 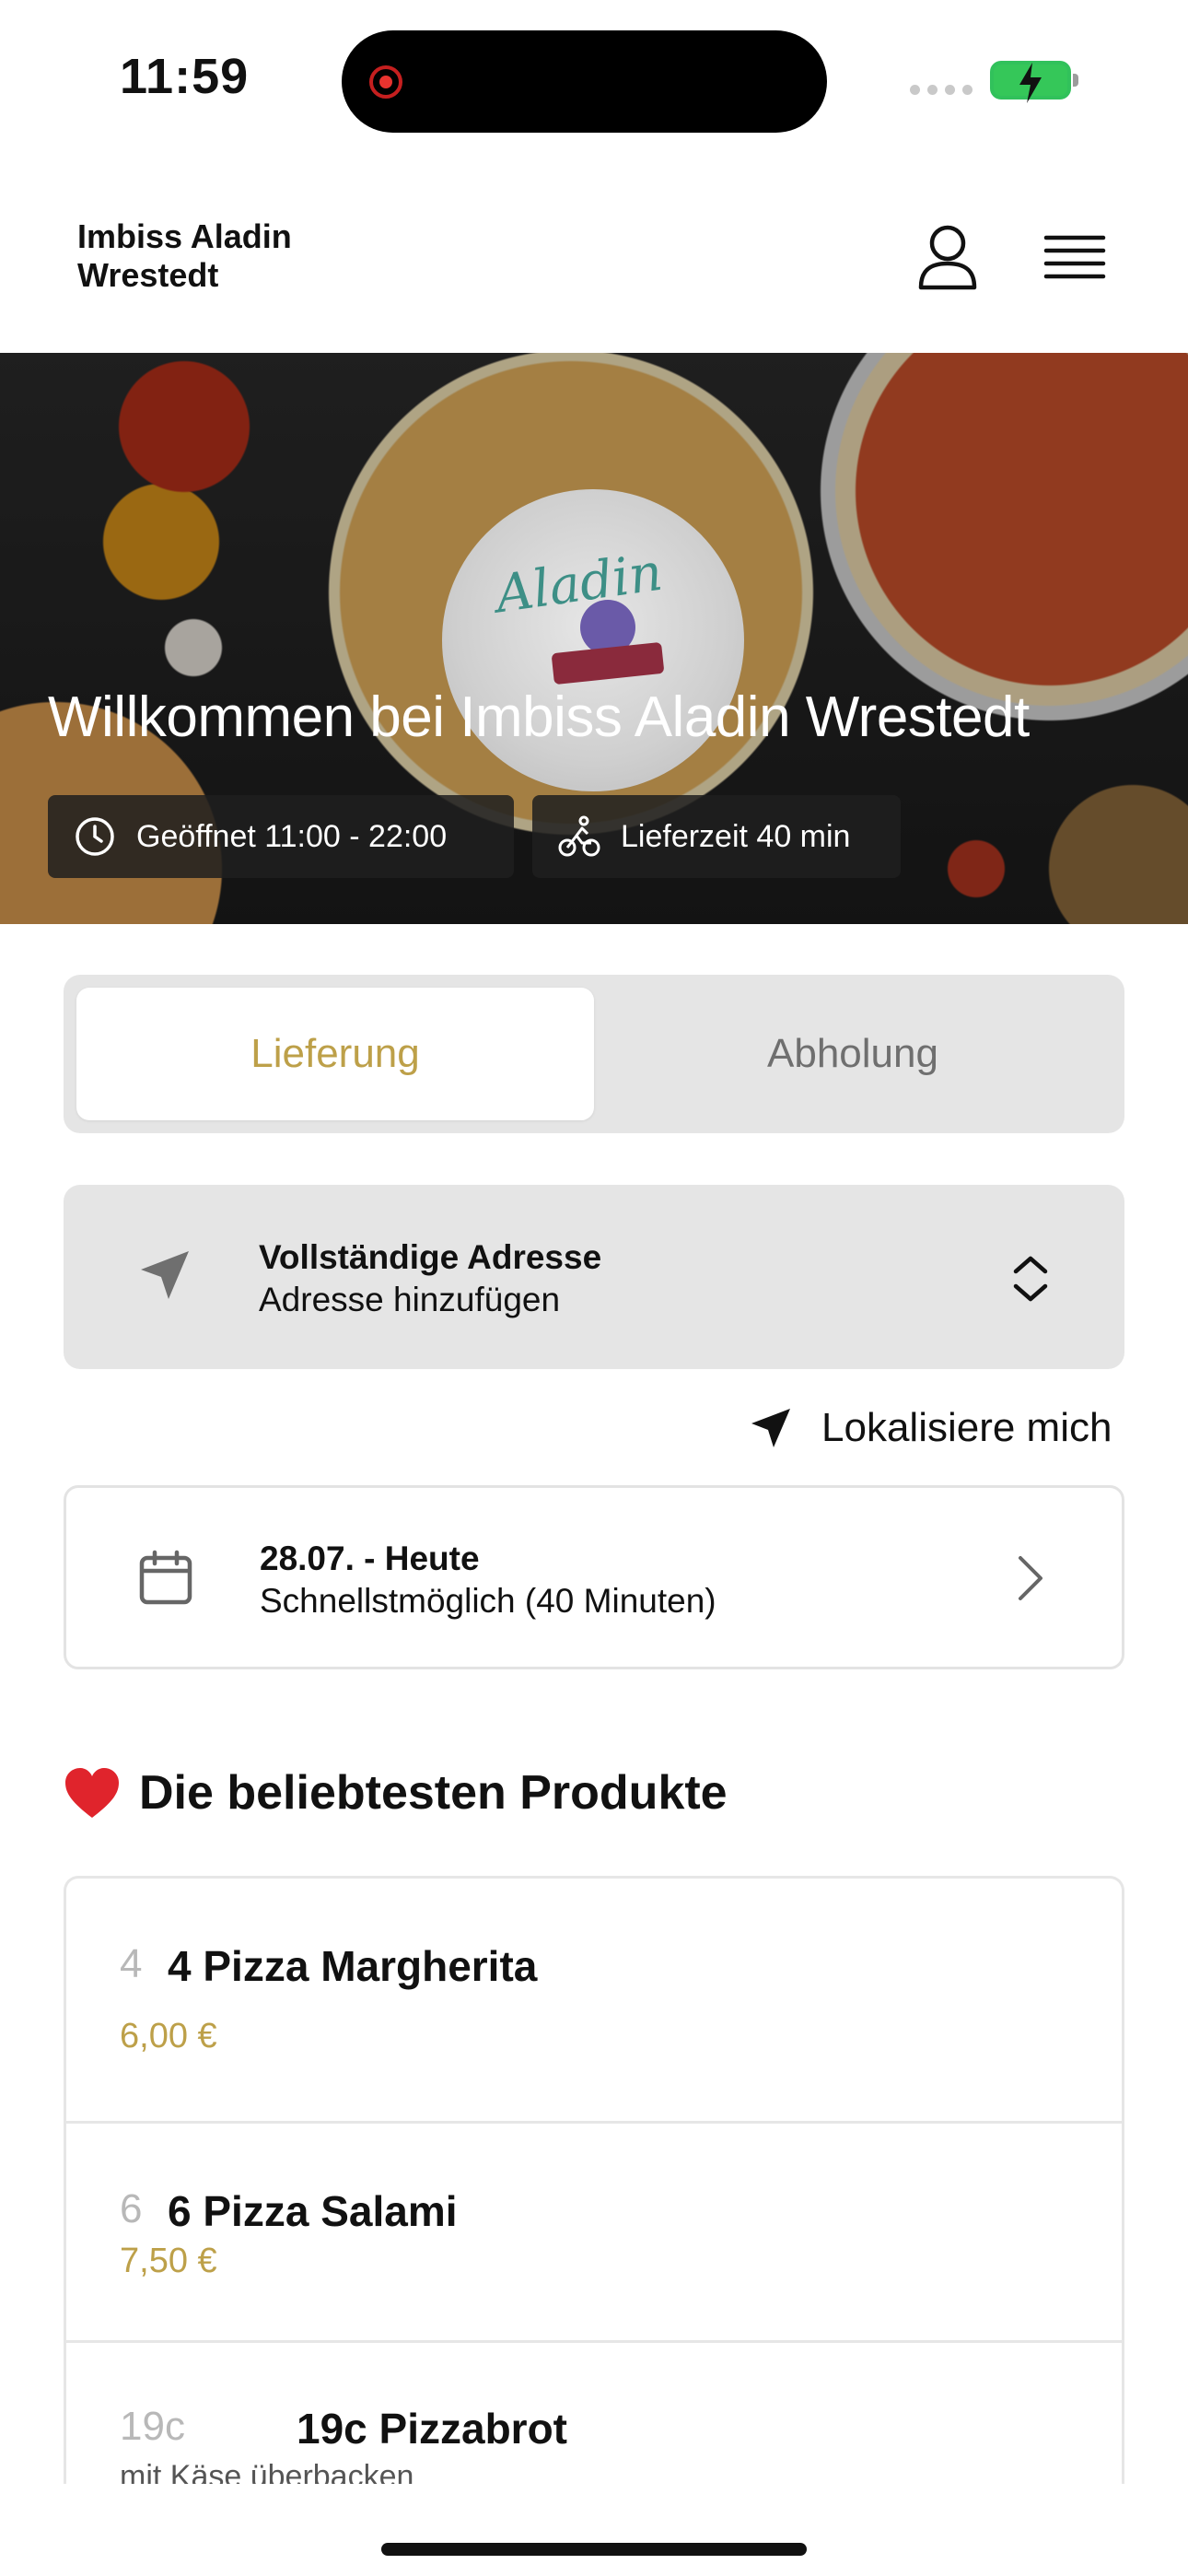 I want to click on product-number: 6, so click(x=131, y=2208).